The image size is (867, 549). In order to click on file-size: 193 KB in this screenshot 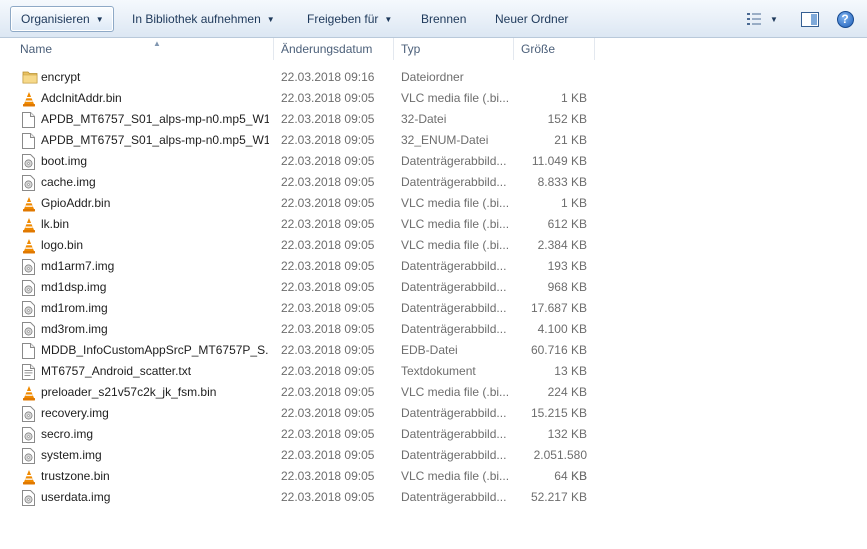, I will do `click(567, 266)`.